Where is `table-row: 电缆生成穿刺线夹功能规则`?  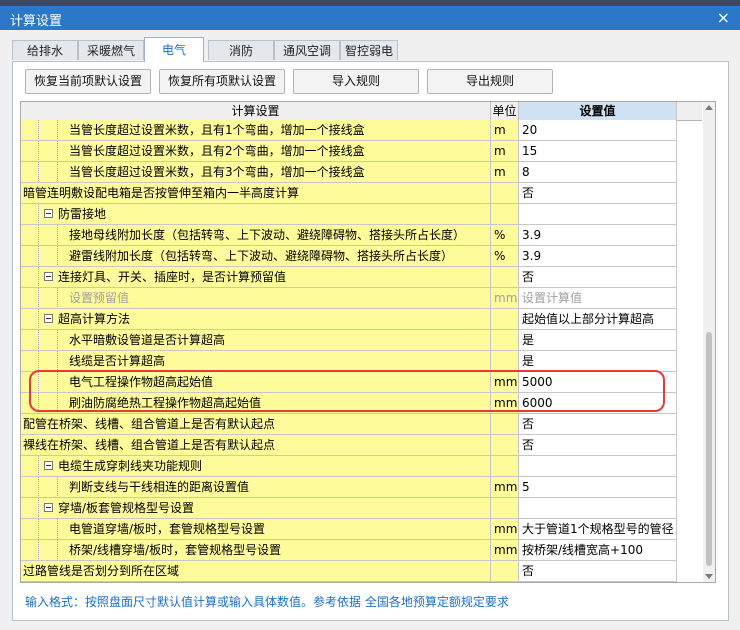 table-row: 电缆生成穿刺线夹功能规则 is located at coordinates (361, 466).